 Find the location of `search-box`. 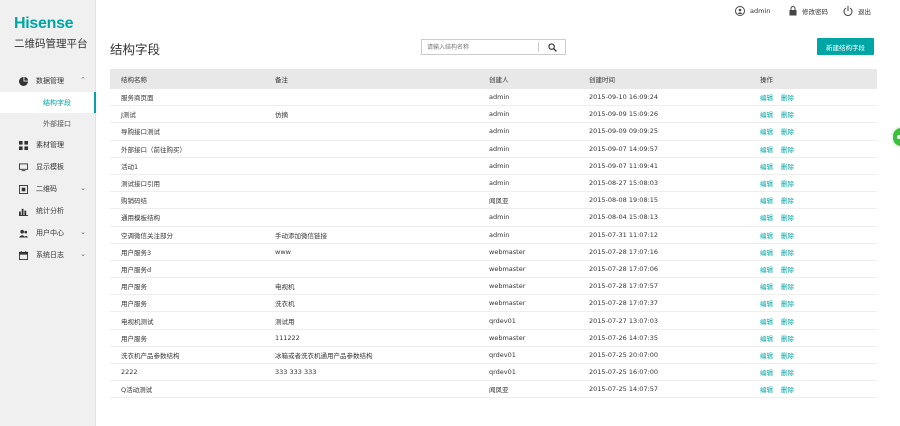

search-box is located at coordinates (493, 47).